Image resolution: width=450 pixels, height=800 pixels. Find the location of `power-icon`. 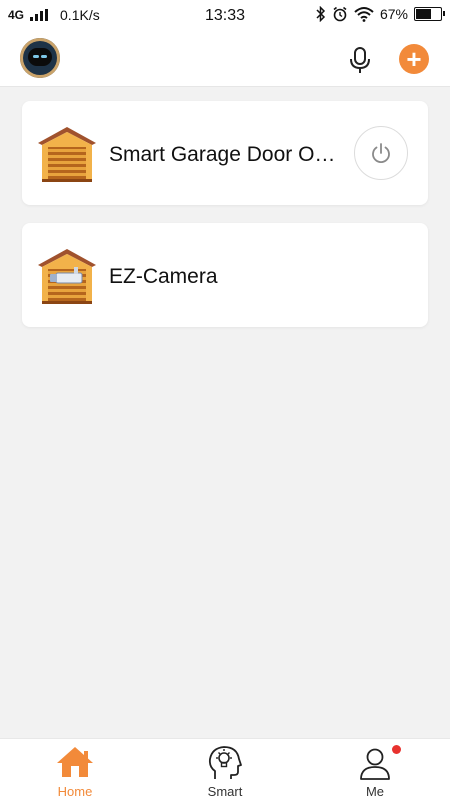

power-icon is located at coordinates (381, 153).